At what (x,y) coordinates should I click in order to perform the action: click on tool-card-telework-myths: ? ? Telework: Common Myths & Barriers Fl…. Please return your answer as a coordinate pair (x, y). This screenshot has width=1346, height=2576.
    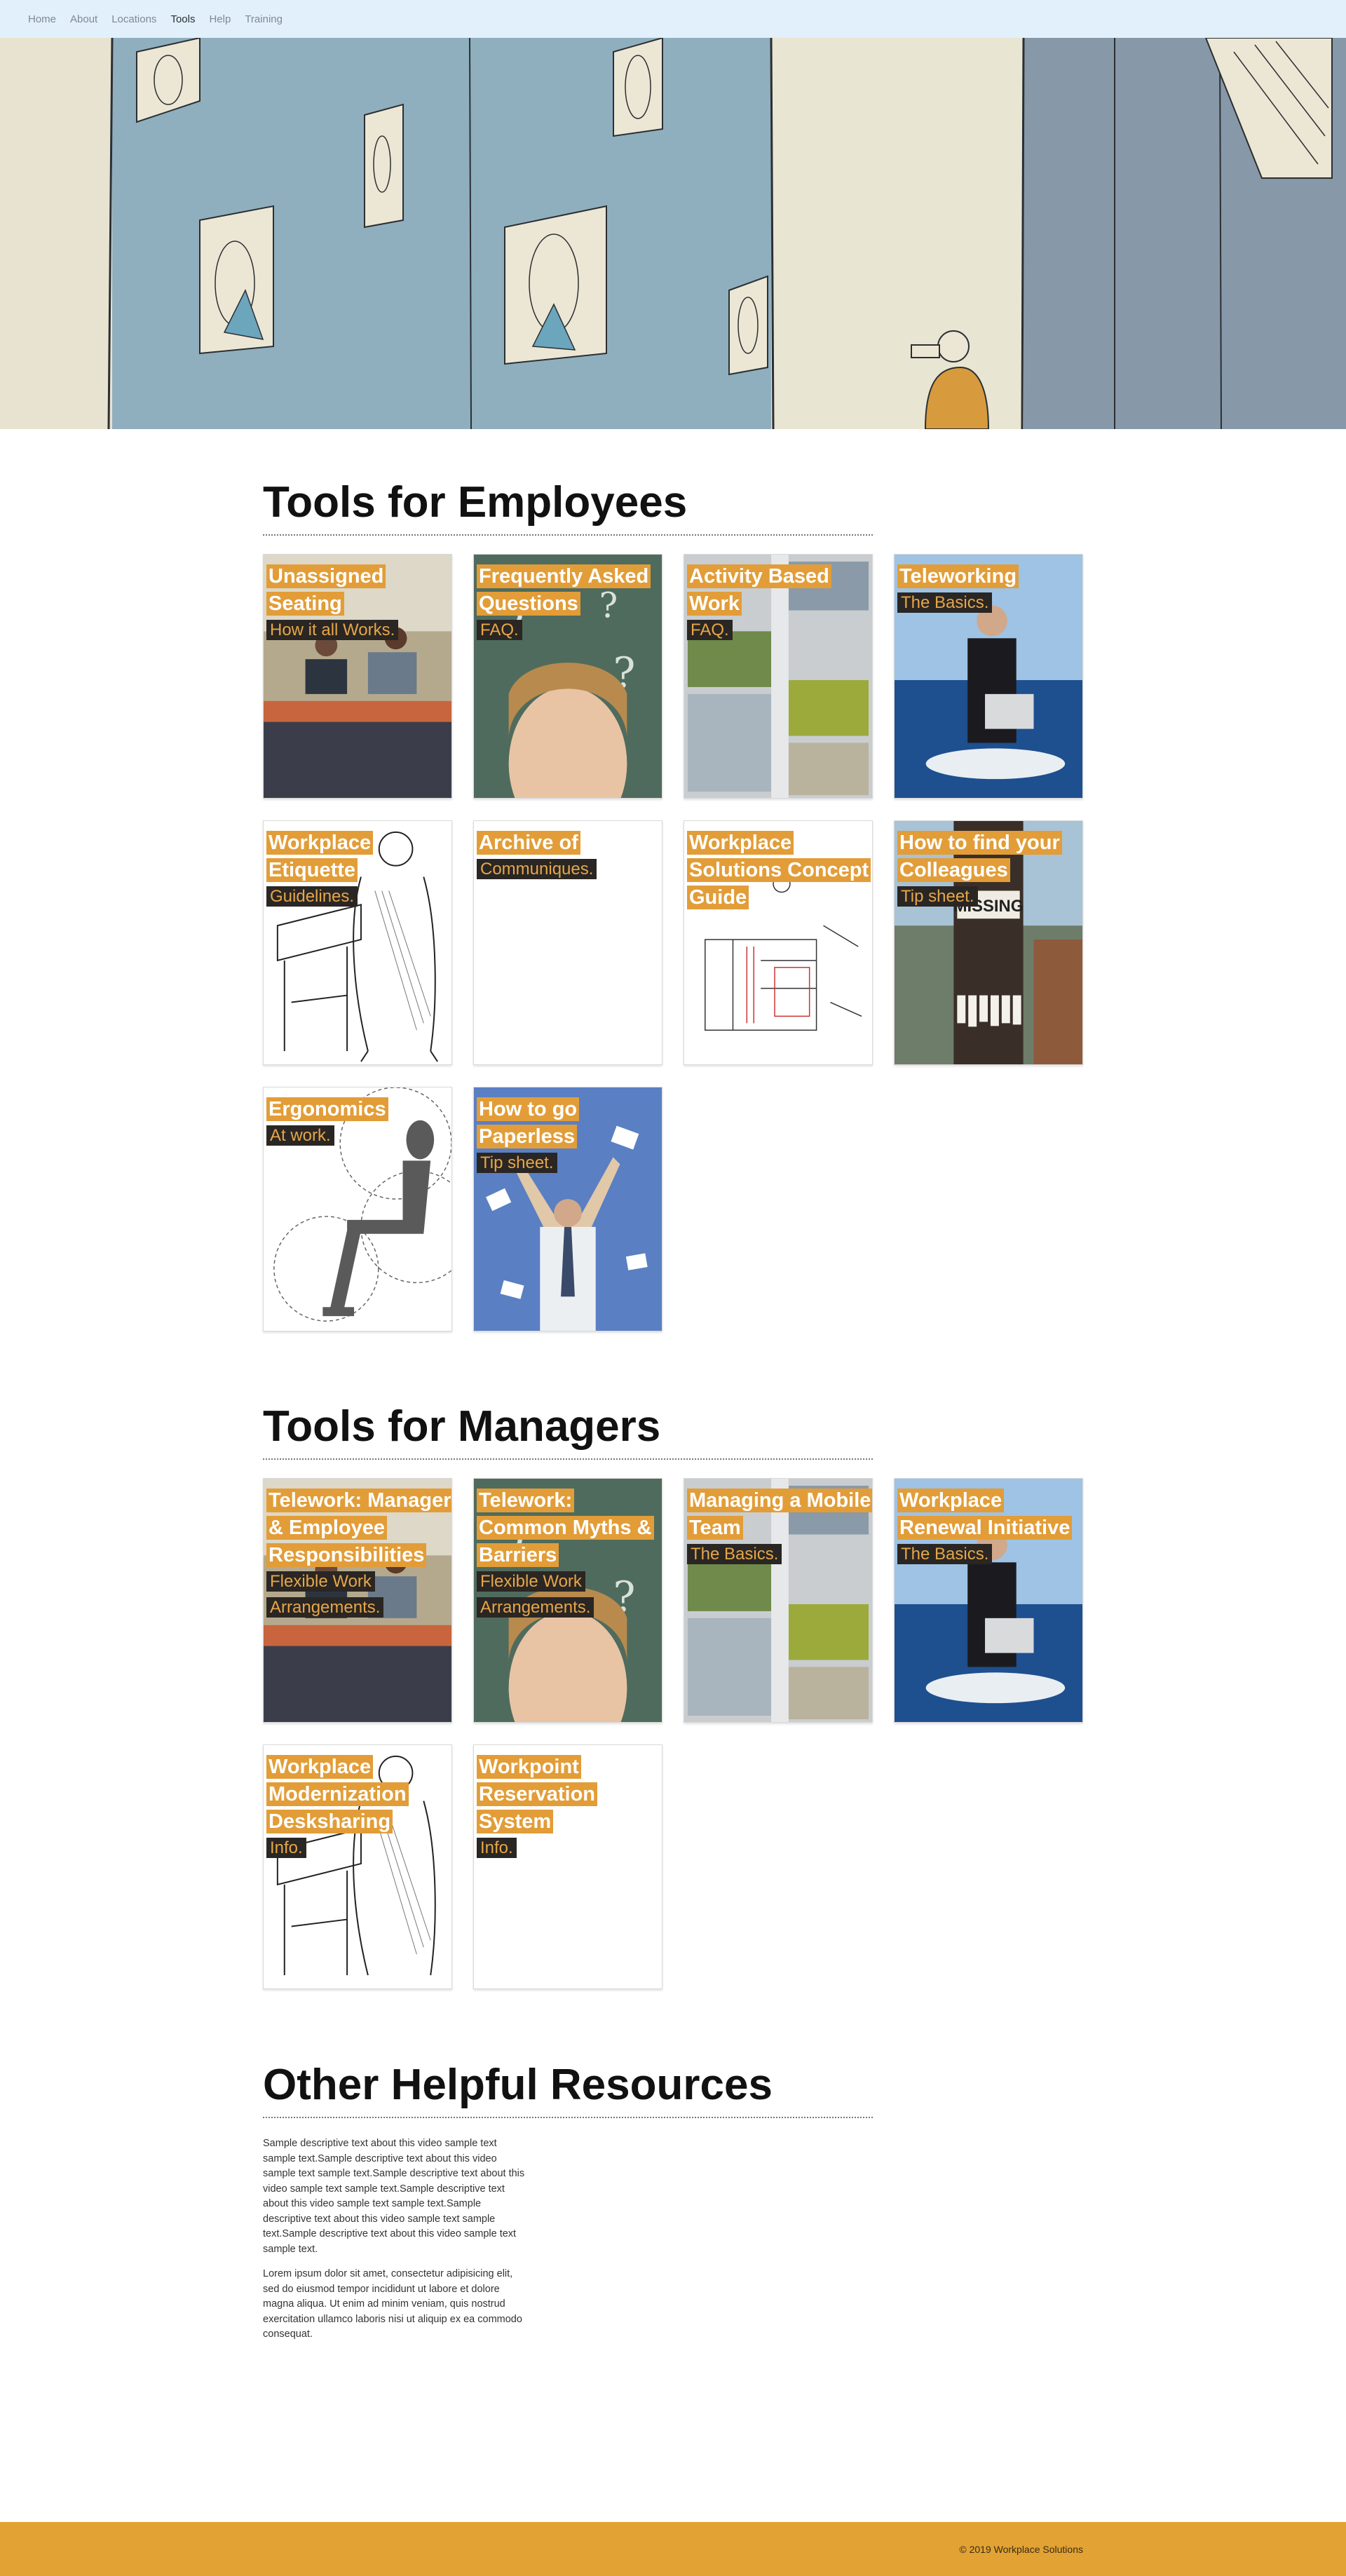
    Looking at the image, I should click on (567, 1601).